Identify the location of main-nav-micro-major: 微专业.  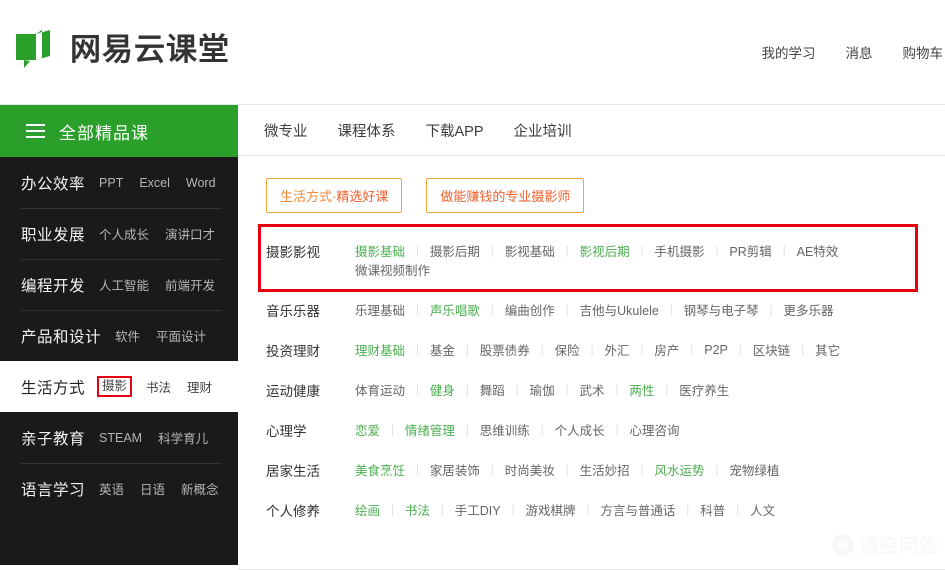
(286, 130).